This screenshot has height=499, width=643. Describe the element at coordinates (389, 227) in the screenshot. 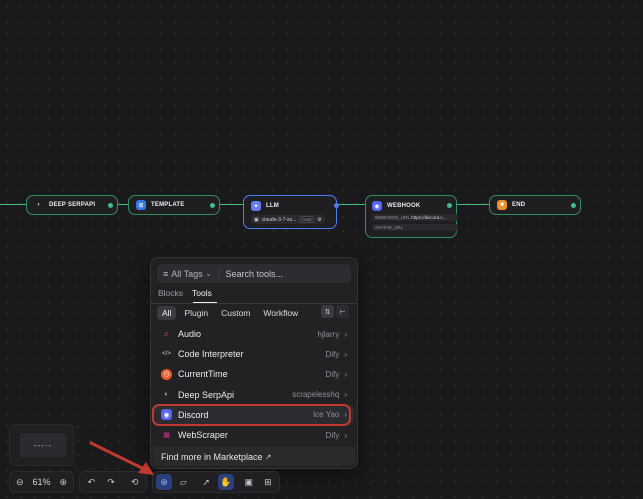

I see `webhook-avatar-label: AVATAR_URL` at that location.